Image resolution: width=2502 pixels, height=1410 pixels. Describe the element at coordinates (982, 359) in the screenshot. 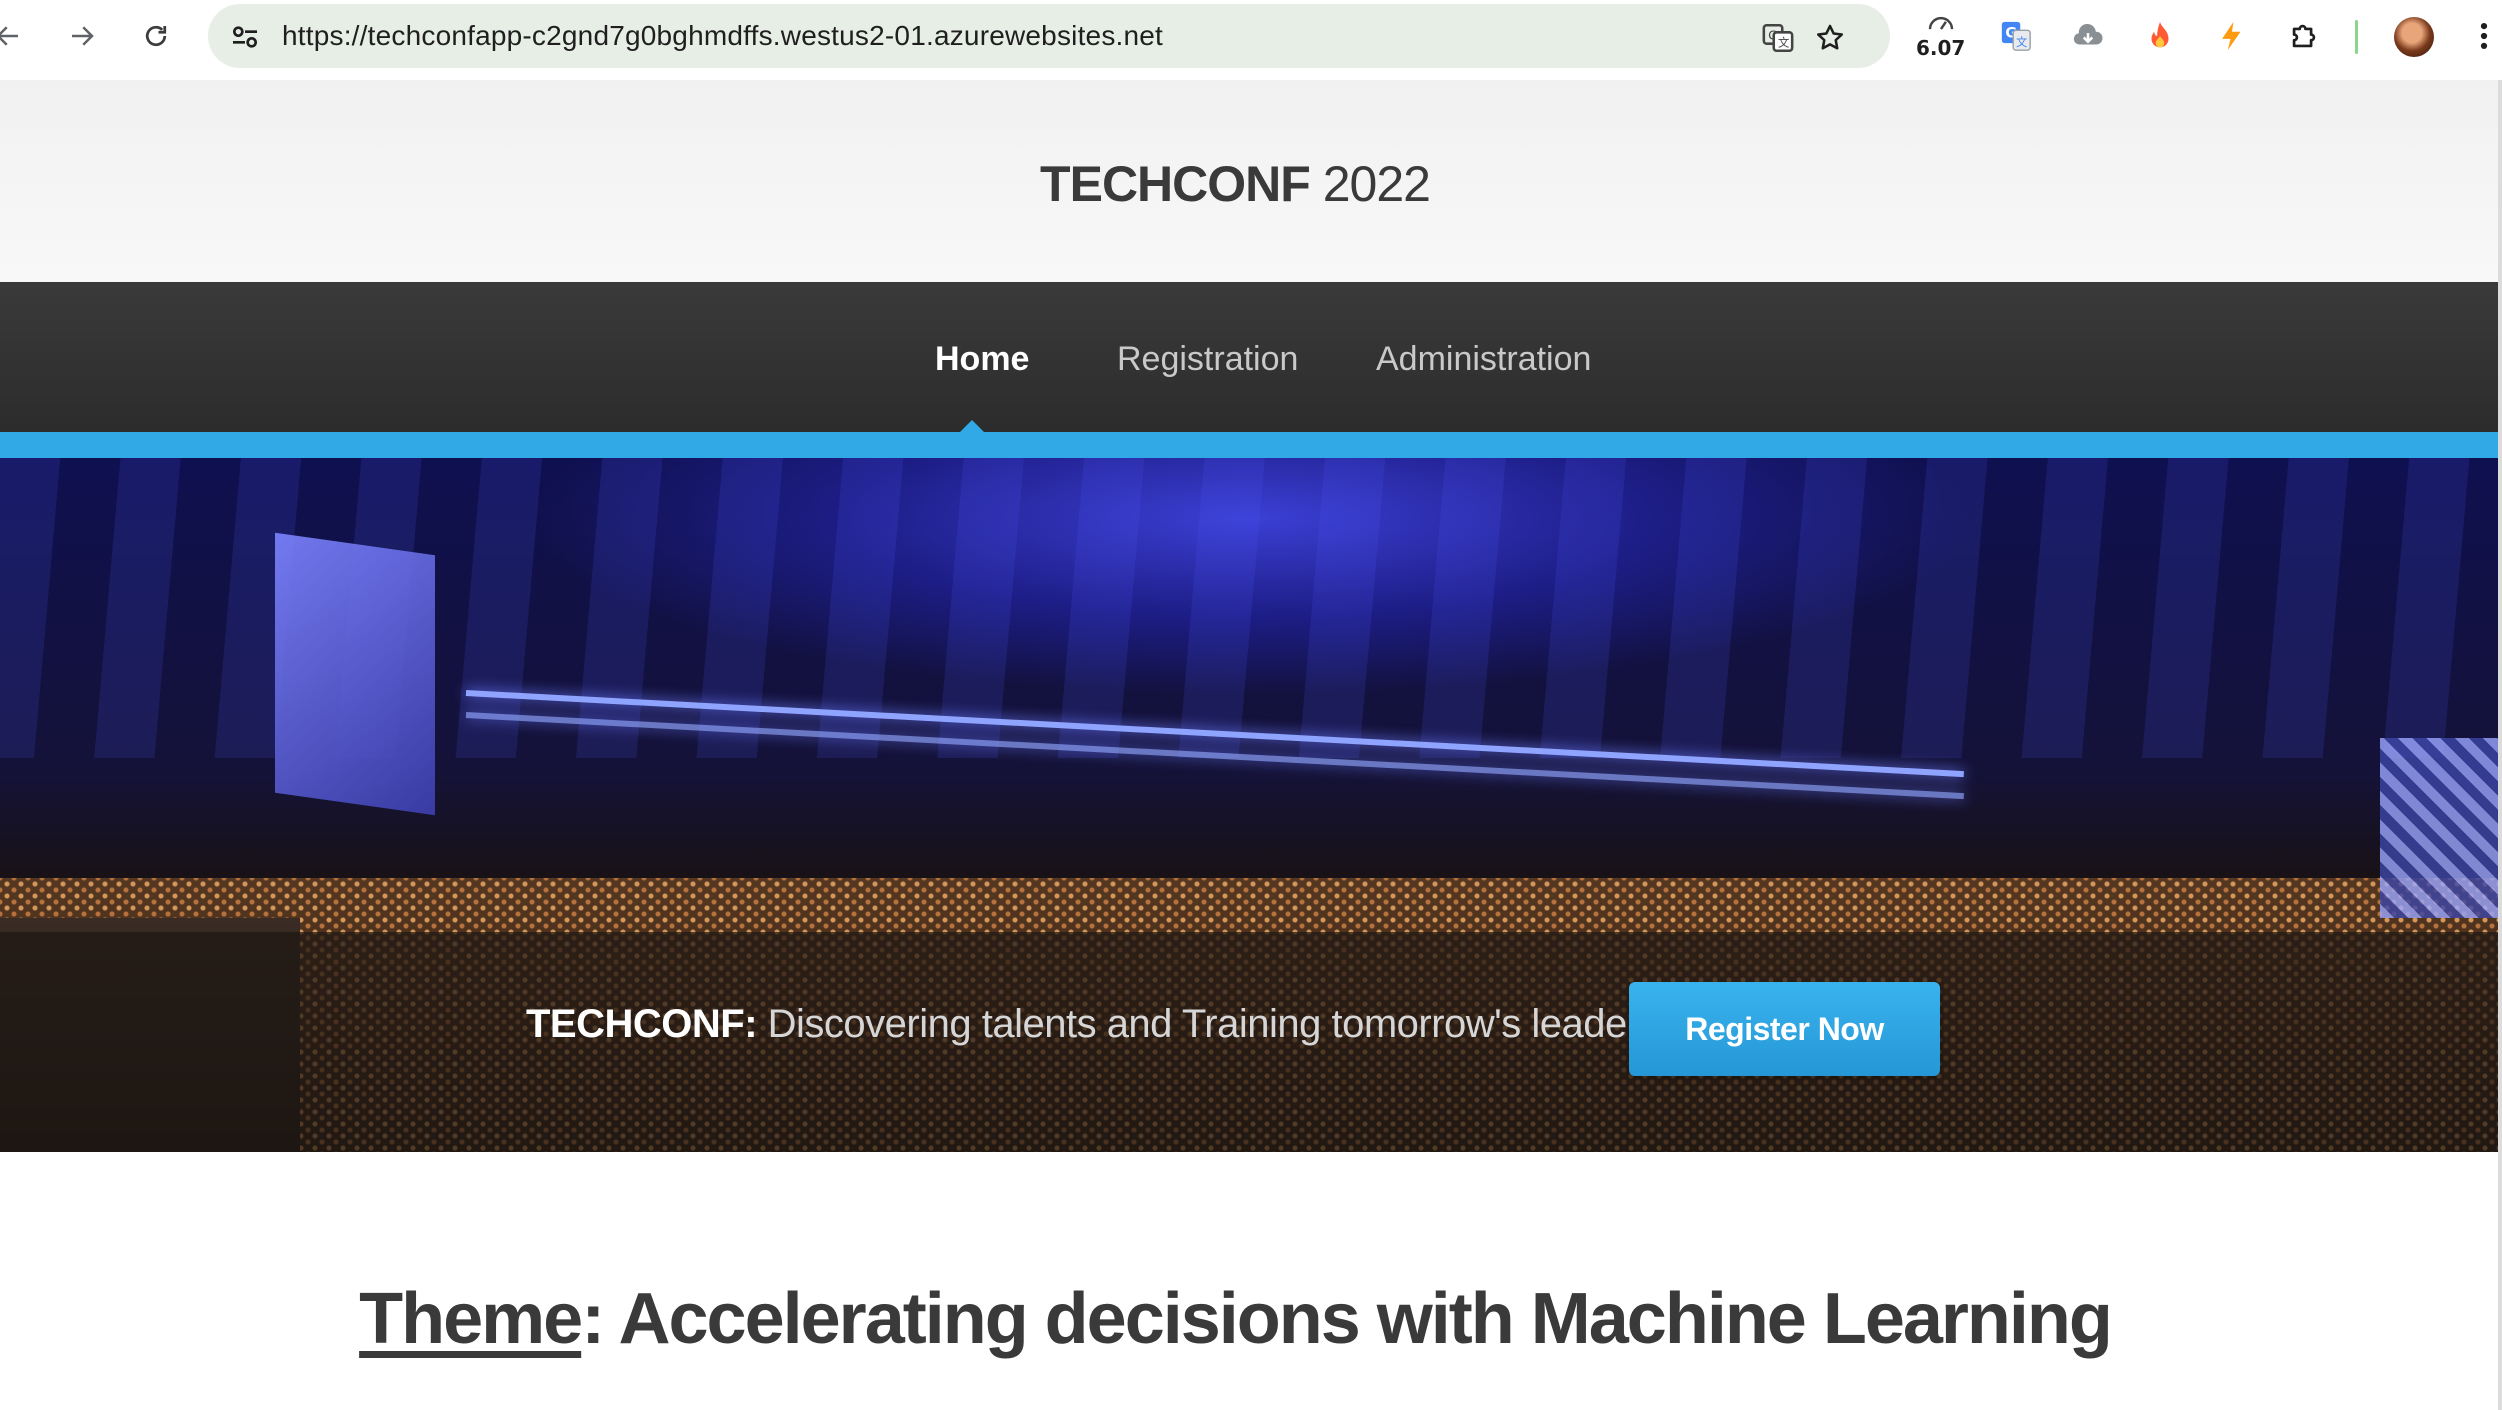

I see `nav-home: Home` at that location.